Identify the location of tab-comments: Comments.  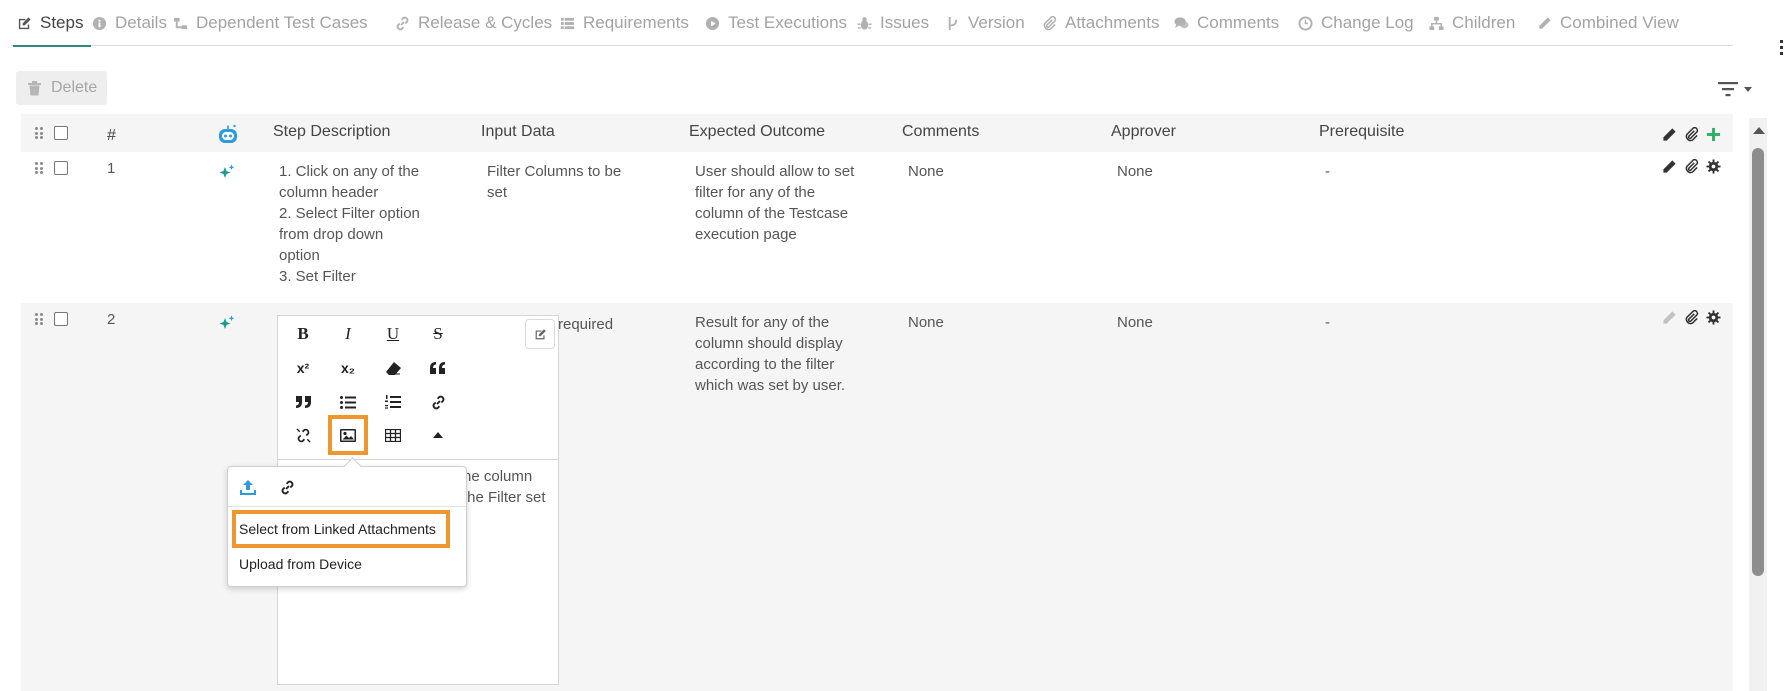
(1226, 23).